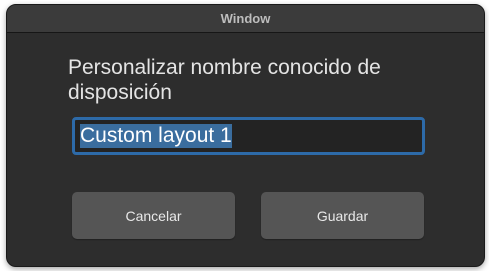 The image size is (489, 271). I want to click on layout-name-input, so click(248, 136).